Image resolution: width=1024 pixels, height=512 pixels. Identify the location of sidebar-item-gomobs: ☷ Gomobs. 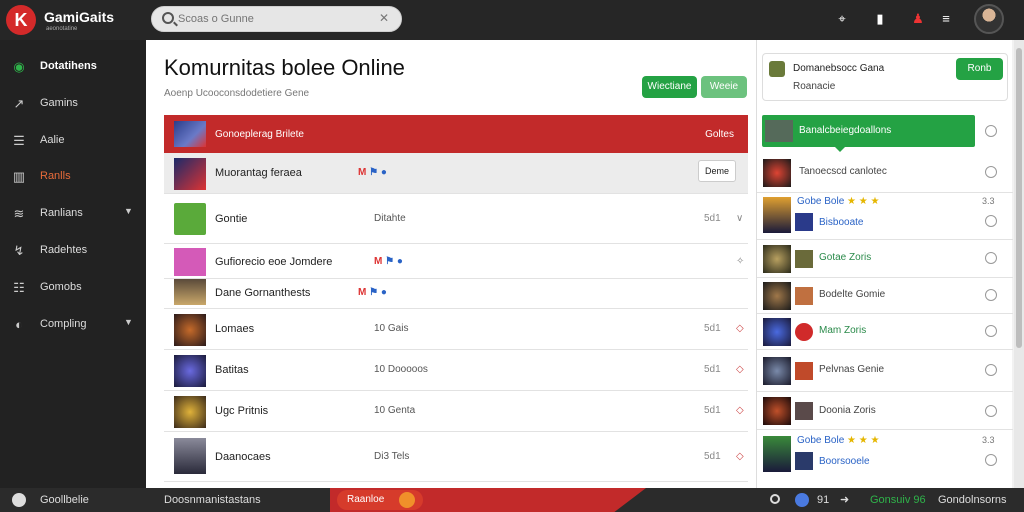
(73, 288).